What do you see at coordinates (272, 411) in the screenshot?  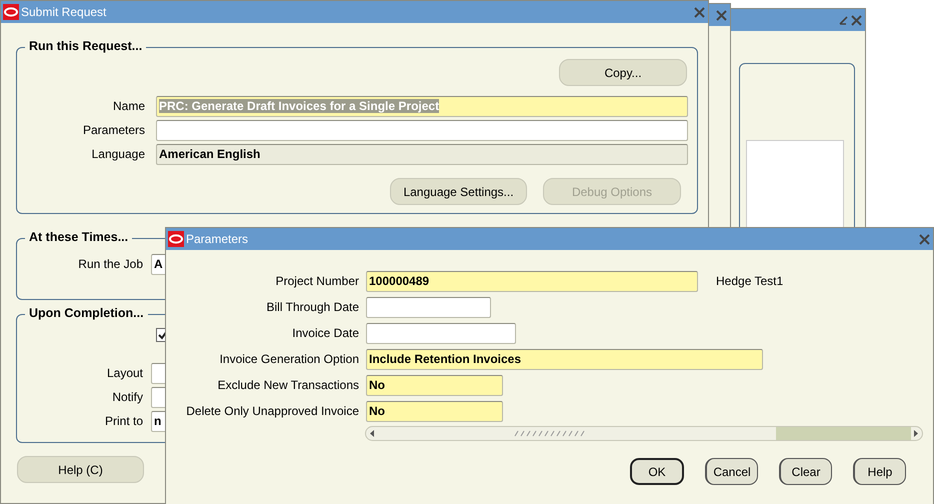 I see `field-label: Delete Only Unapproved Invoice` at bounding box center [272, 411].